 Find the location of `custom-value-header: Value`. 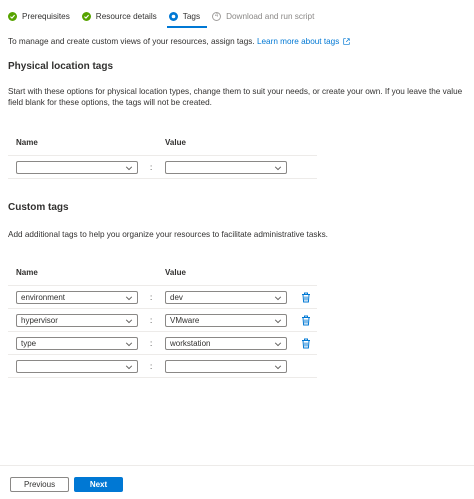

custom-value-header: Value is located at coordinates (175, 272).